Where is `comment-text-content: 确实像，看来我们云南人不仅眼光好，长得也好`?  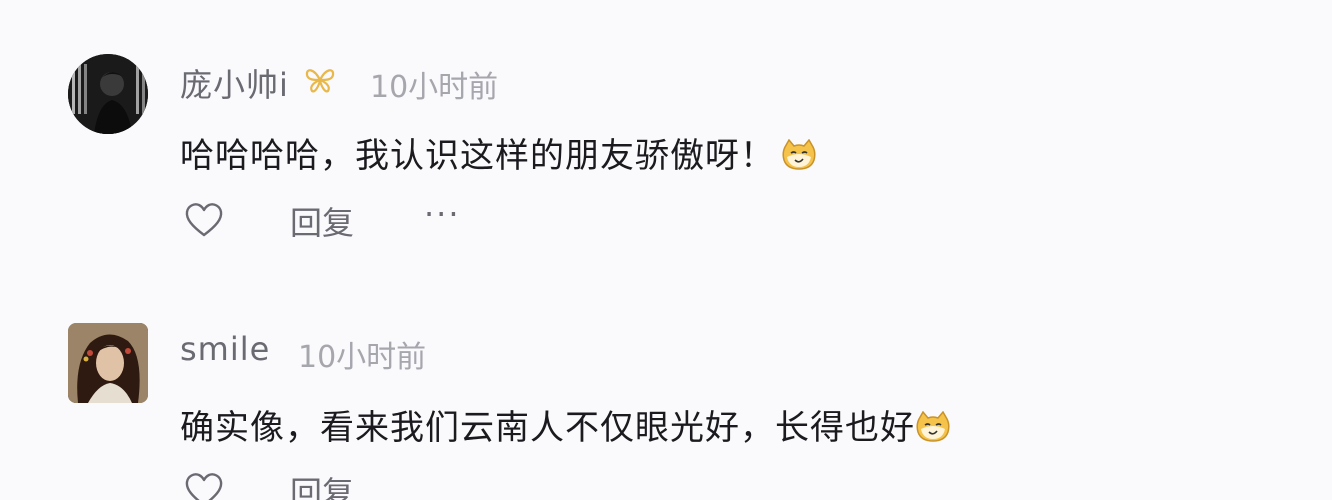 comment-text-content: 确实像，看来我们云南人不仅眼光好，长得也好 is located at coordinates (547, 428).